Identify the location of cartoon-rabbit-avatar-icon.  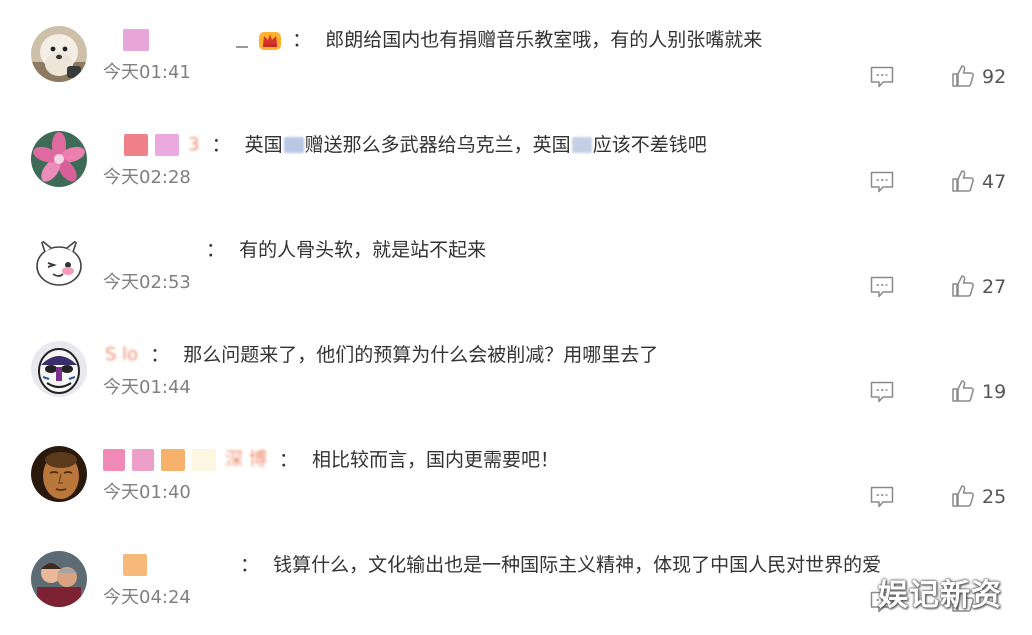
(59, 264).